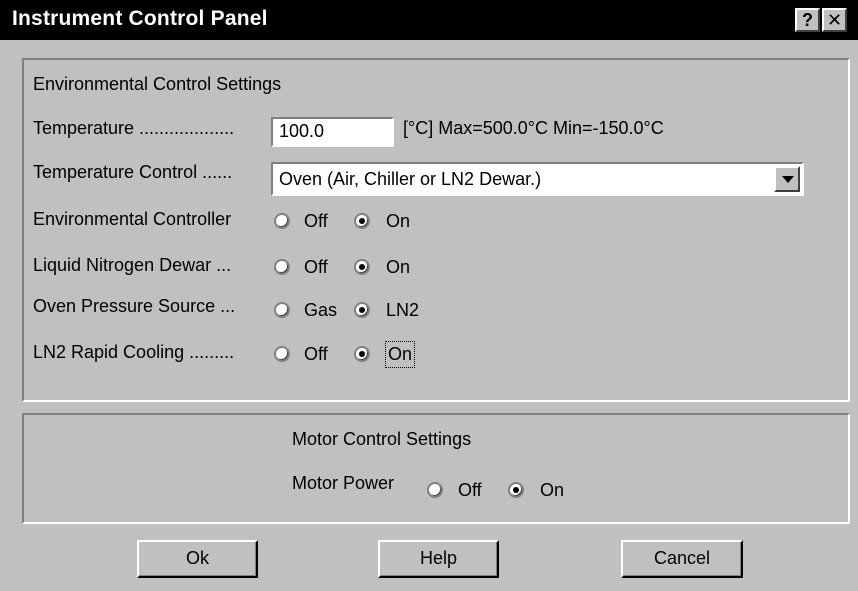 This screenshot has width=858, height=591. I want to click on liquid-nitrogen-dewar-on-label: On, so click(398, 267).